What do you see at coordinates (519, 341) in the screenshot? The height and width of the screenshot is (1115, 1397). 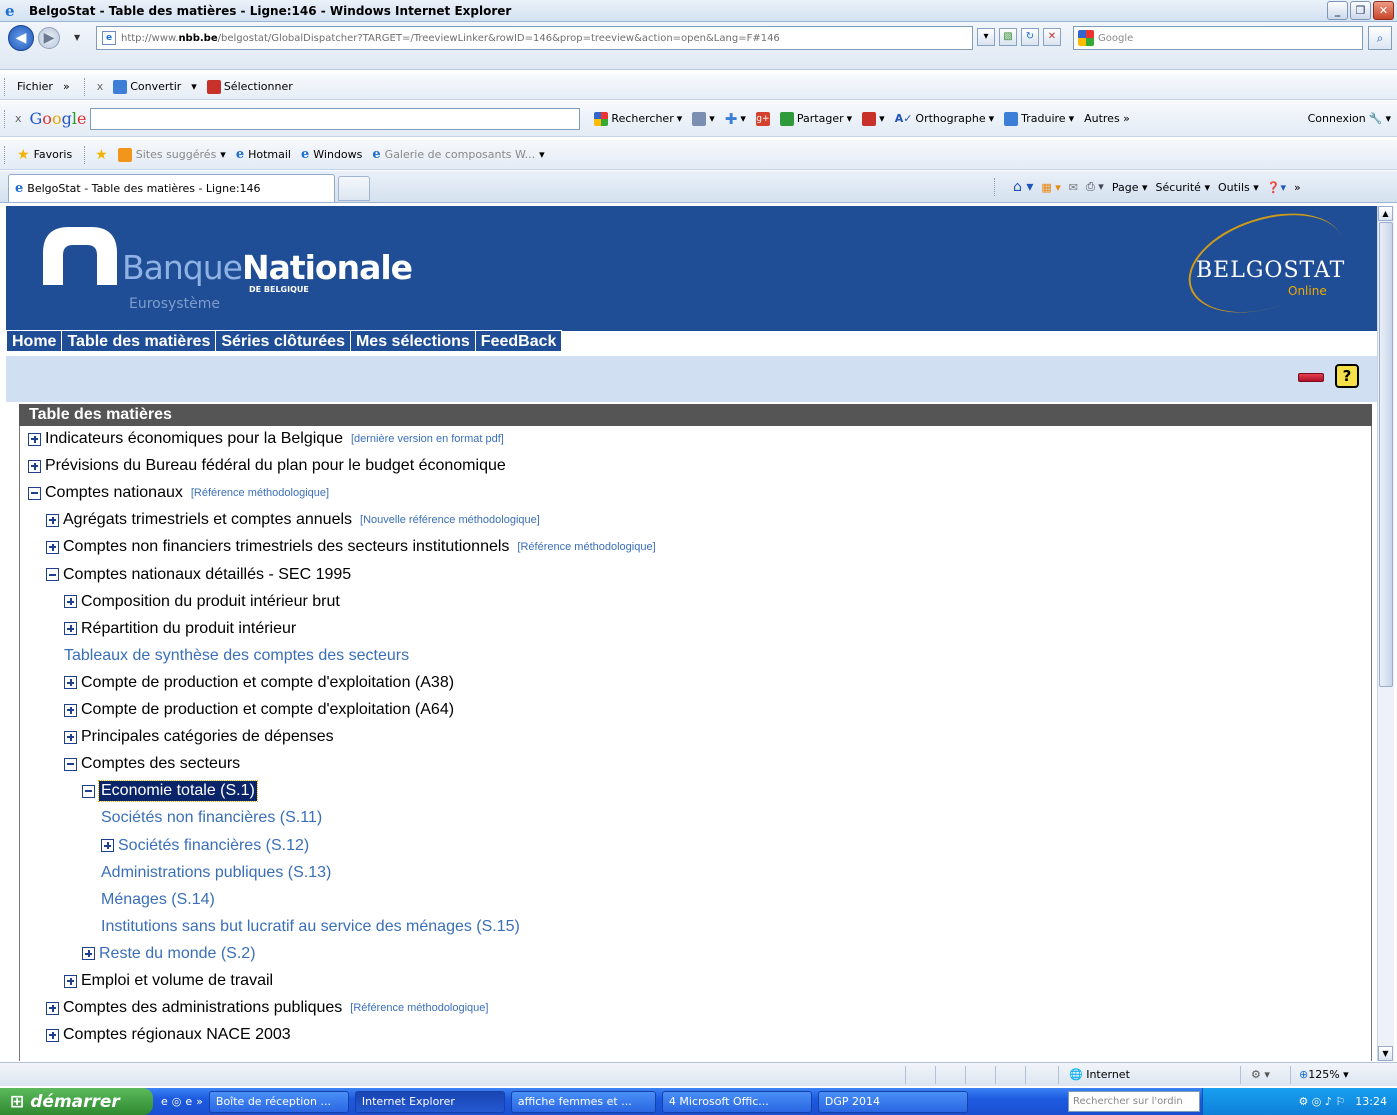 I see `nav-feedback: FeedBack` at bounding box center [519, 341].